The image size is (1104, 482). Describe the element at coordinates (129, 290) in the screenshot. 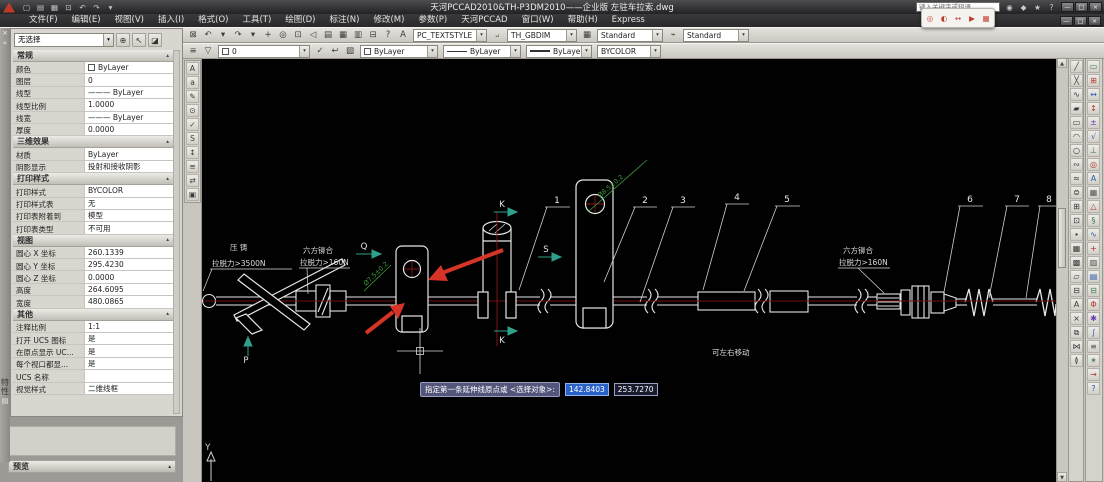

I see `property-value: 264.6095` at that location.